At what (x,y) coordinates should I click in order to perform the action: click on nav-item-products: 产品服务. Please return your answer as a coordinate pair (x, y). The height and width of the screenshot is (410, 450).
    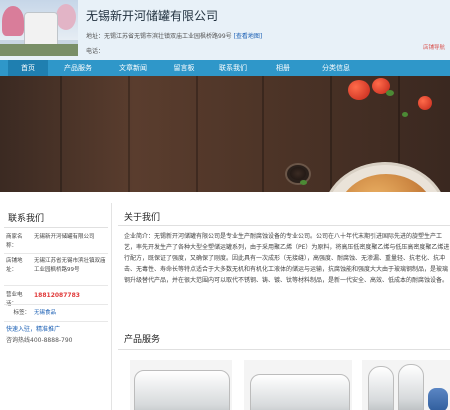
    Looking at the image, I should click on (78, 68).